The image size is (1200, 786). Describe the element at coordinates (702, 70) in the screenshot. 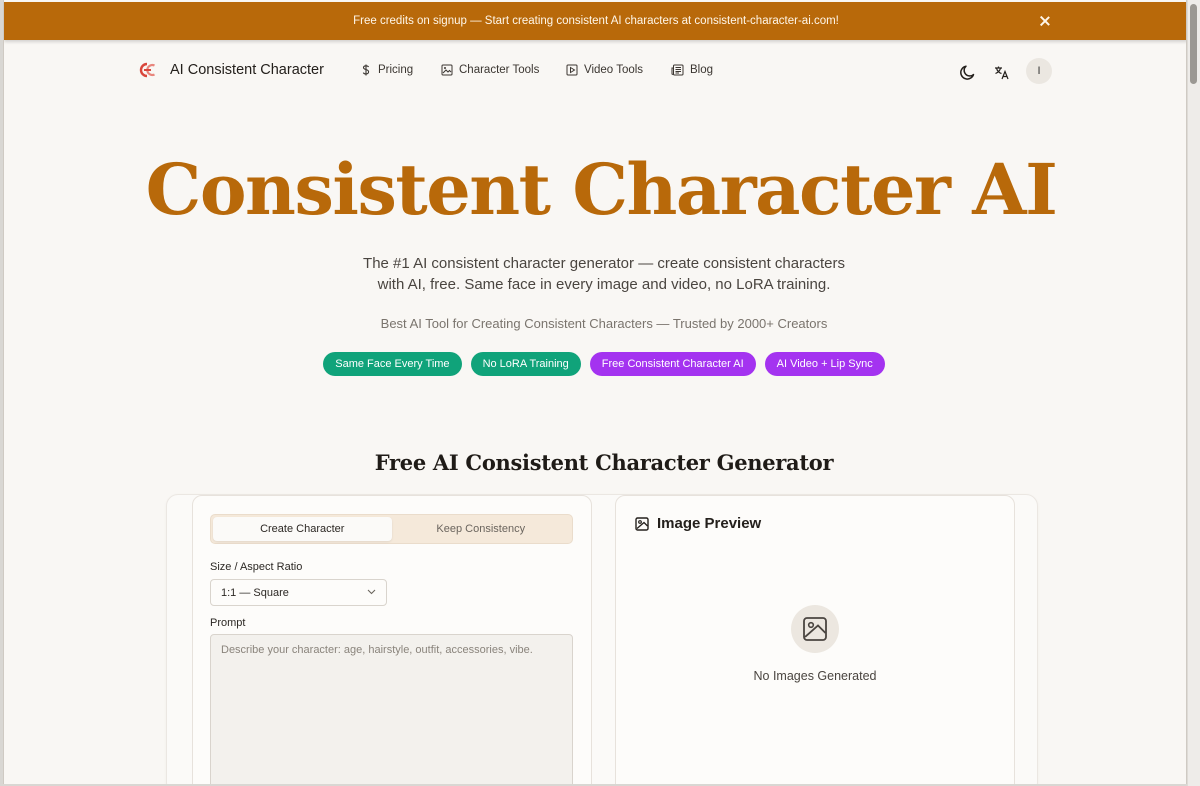

I see `nav-blog-label: Blog` at that location.